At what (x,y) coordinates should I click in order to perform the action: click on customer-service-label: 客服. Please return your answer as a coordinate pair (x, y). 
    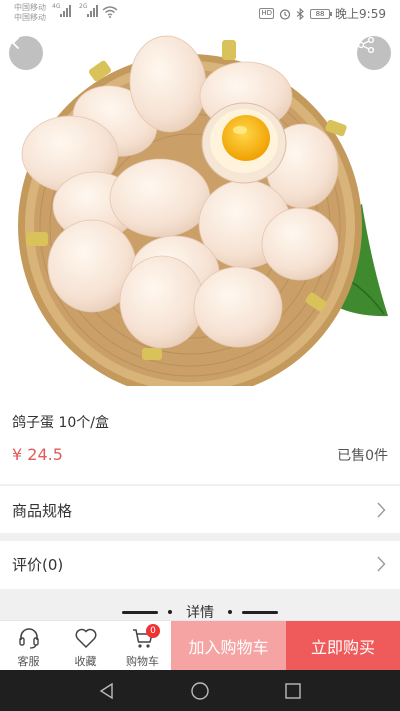
    Looking at the image, I should click on (28, 661).